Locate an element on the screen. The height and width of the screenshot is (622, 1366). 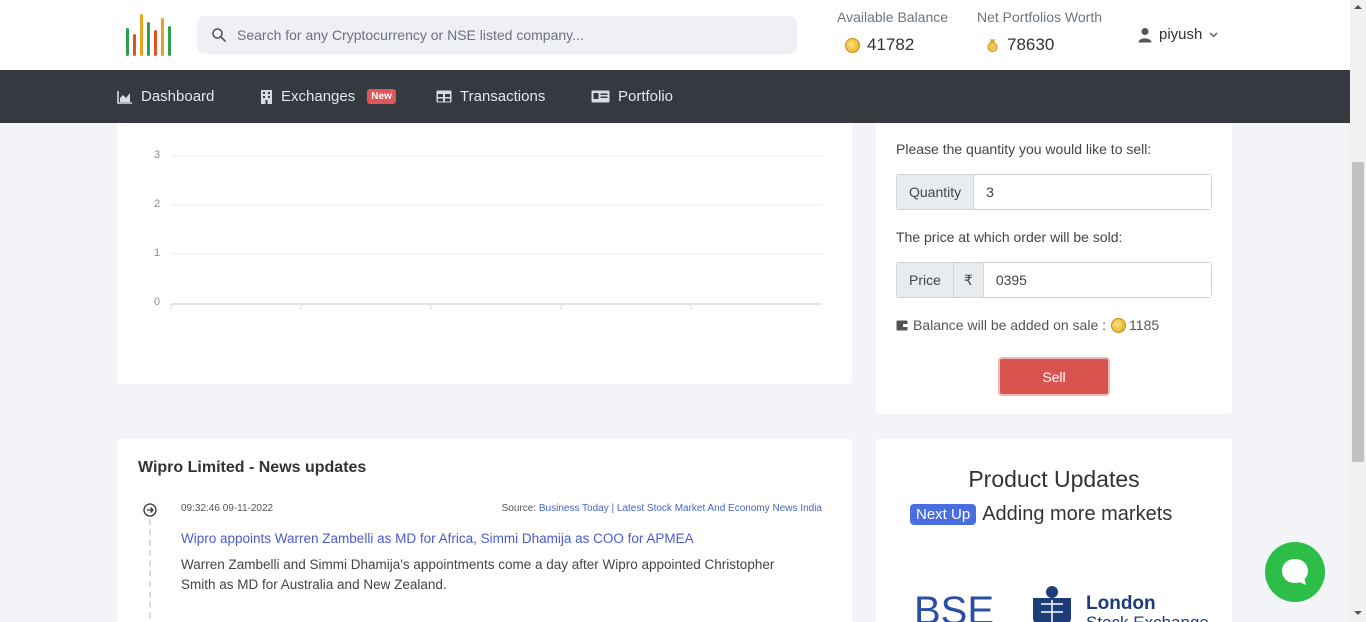
user-menu: piyush is located at coordinates (1178, 34).